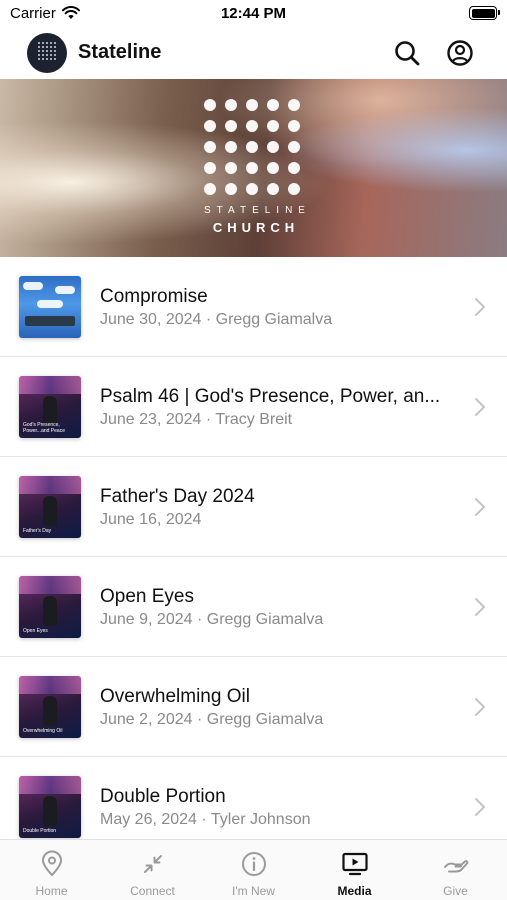 This screenshot has width=507, height=900. I want to click on thumbnail-caption: Father's Day, so click(37, 531).